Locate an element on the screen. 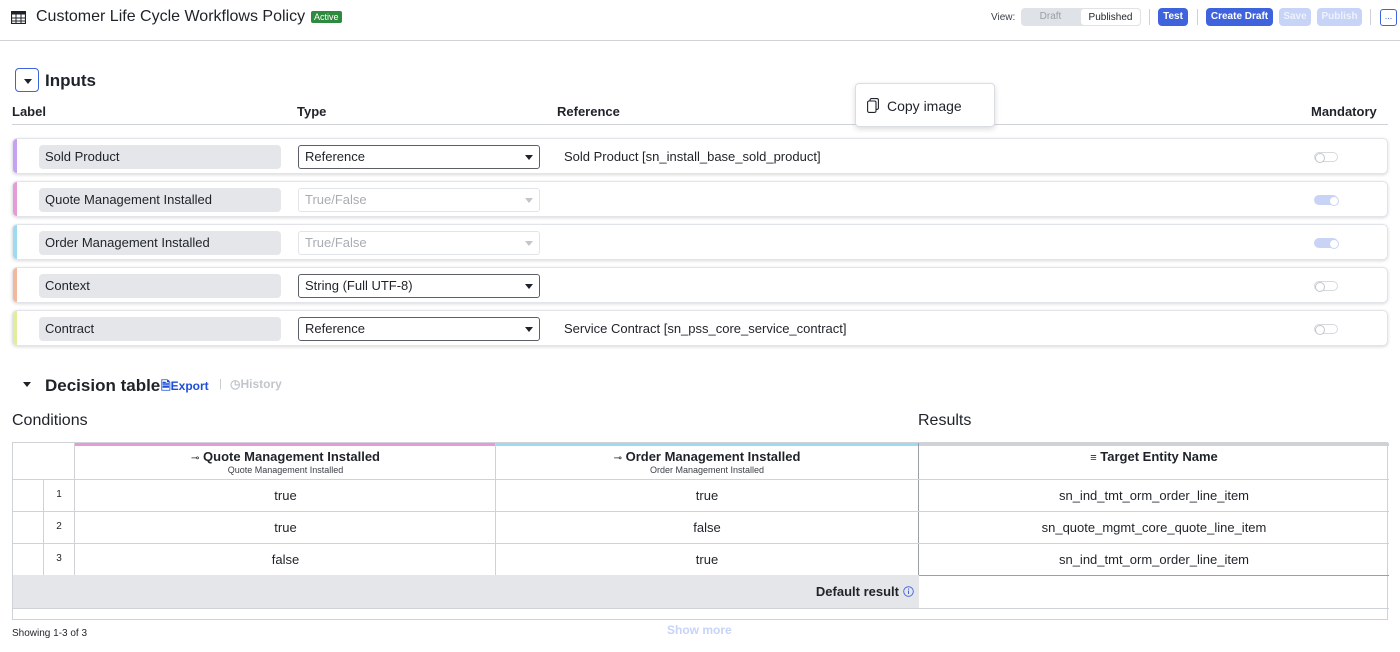 This screenshot has height=652, width=1400. default-result-row: Default result is located at coordinates (466, 591).